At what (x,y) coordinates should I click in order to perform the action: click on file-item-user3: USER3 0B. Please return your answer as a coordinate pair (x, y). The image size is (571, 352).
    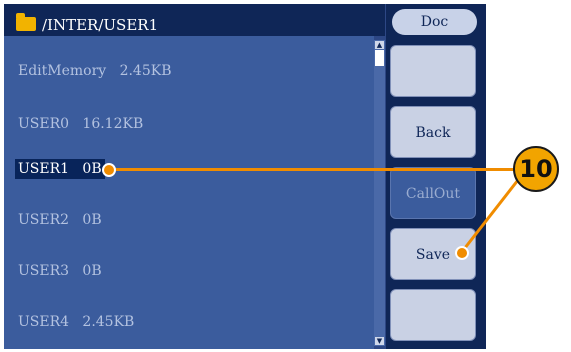
    Looking at the image, I should click on (60, 271).